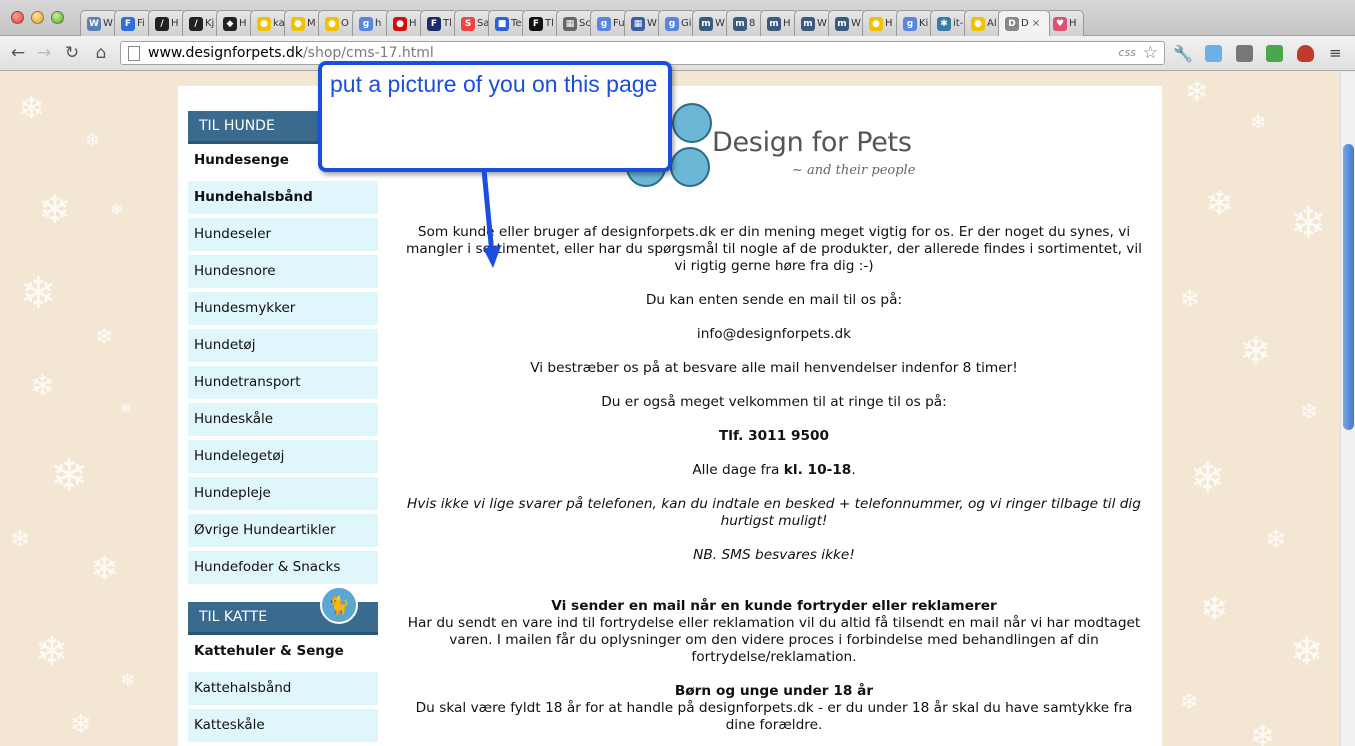 This screenshot has height=746, width=1355. Describe the element at coordinates (983, 23) in the screenshot. I see `browser-tab: ● Al` at that location.